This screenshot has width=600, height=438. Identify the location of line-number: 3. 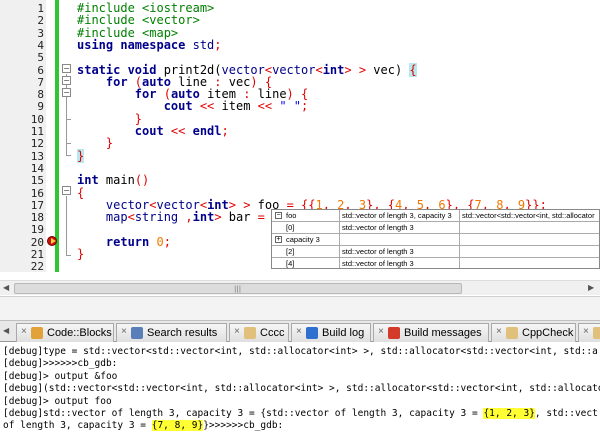
(40, 33).